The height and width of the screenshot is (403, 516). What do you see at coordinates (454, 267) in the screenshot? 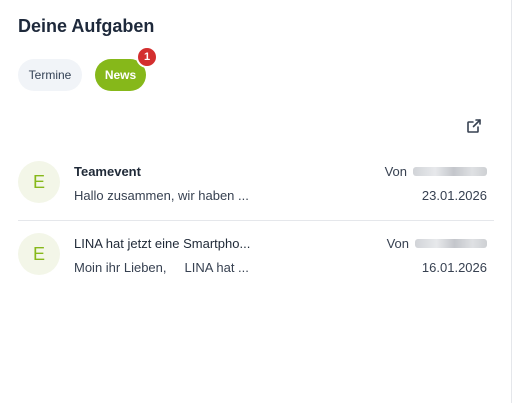
I see `news-date: 16.01.2026` at bounding box center [454, 267].